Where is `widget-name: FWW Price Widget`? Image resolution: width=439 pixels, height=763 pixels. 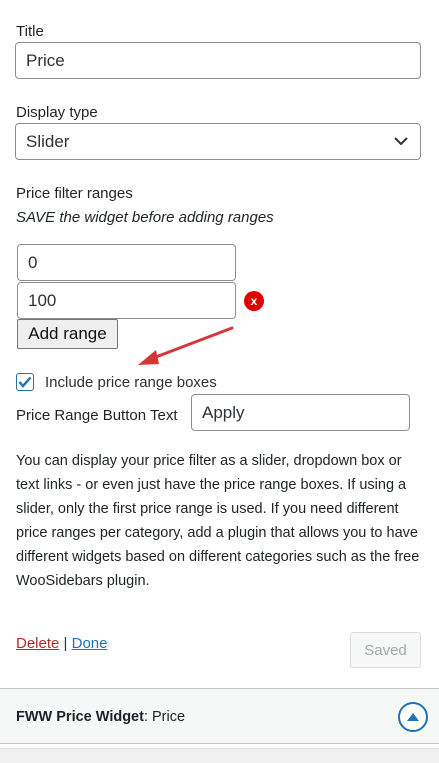 widget-name: FWW Price Widget is located at coordinates (80, 717).